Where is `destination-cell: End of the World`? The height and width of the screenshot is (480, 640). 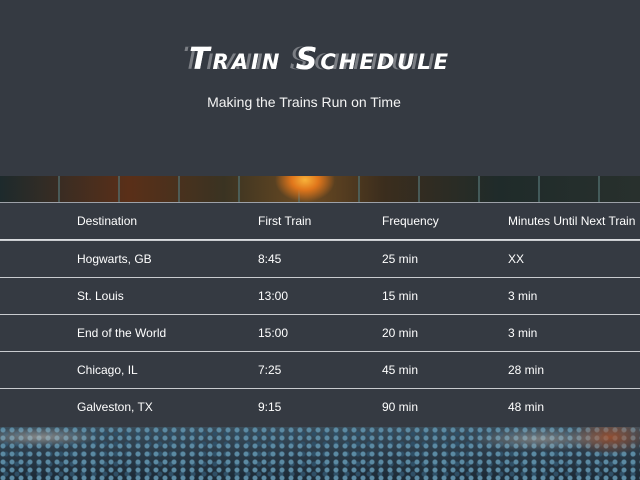 destination-cell: End of the World is located at coordinates (122, 333).